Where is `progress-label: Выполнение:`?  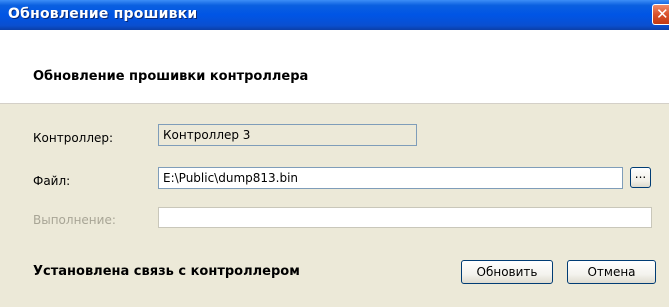 progress-label: Выполнение: is located at coordinates (74, 220).